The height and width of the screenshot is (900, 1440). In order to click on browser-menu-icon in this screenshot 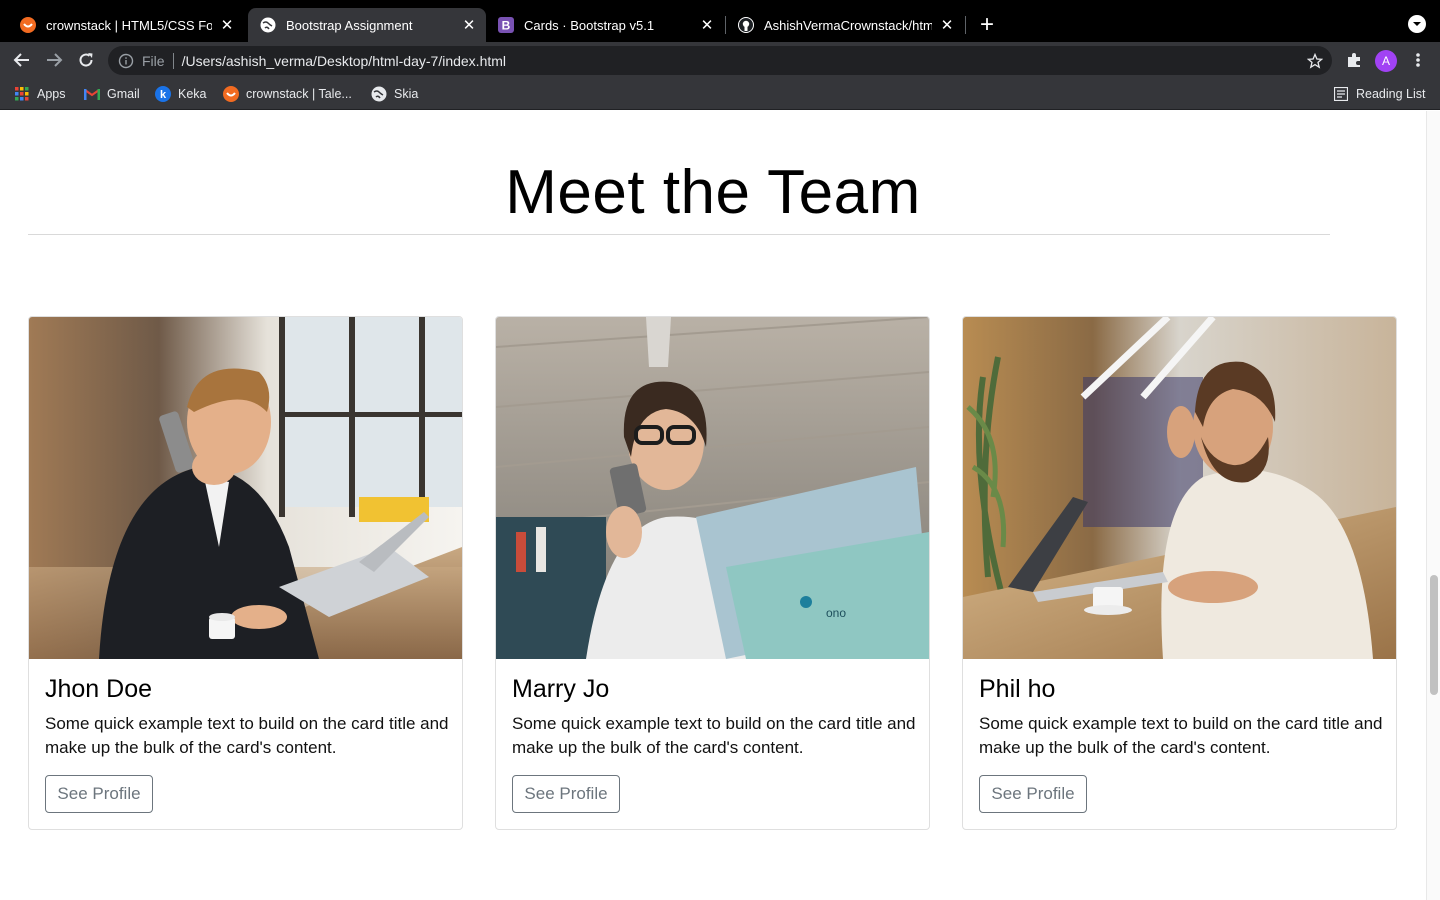, I will do `click(1418, 60)`.